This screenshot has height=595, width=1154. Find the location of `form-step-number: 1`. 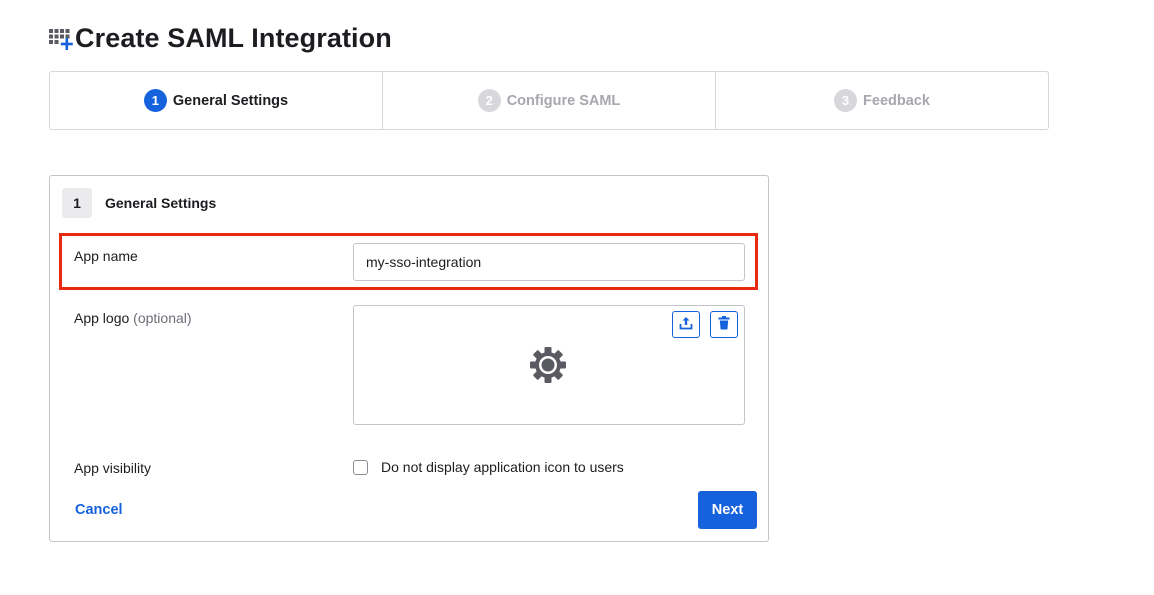

form-step-number: 1 is located at coordinates (77, 203).